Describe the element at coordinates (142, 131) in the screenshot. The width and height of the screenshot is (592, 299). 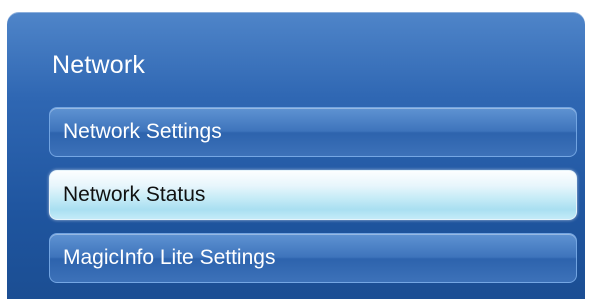
I see `menu-item-label: Network Settings` at that location.